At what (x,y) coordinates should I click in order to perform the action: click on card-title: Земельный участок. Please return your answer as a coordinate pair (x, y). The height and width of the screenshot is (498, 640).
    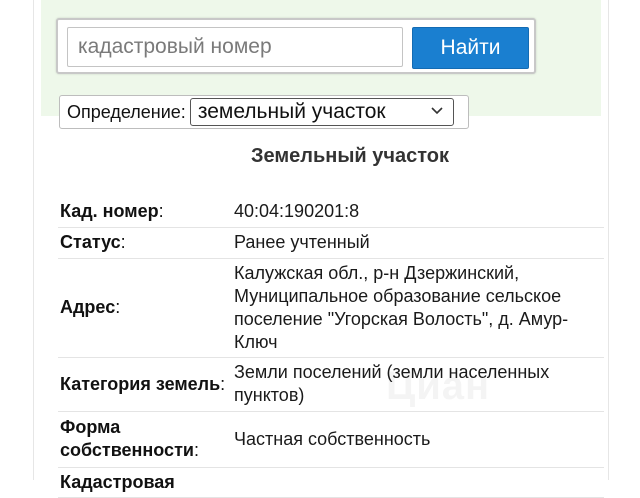
    Looking at the image, I should click on (350, 156).